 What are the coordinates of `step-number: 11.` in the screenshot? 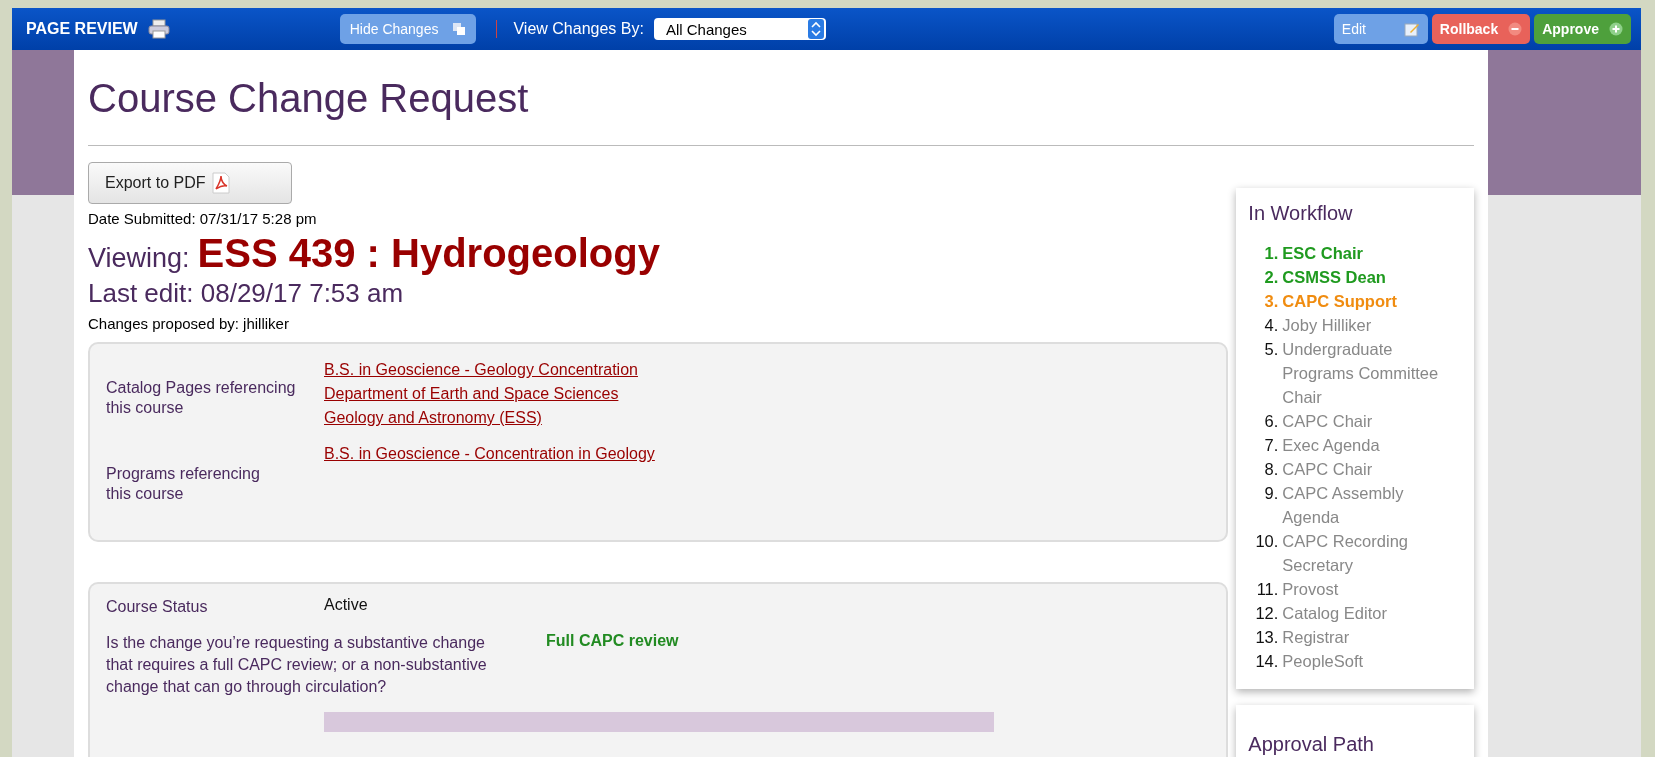 It's located at (1267, 589).